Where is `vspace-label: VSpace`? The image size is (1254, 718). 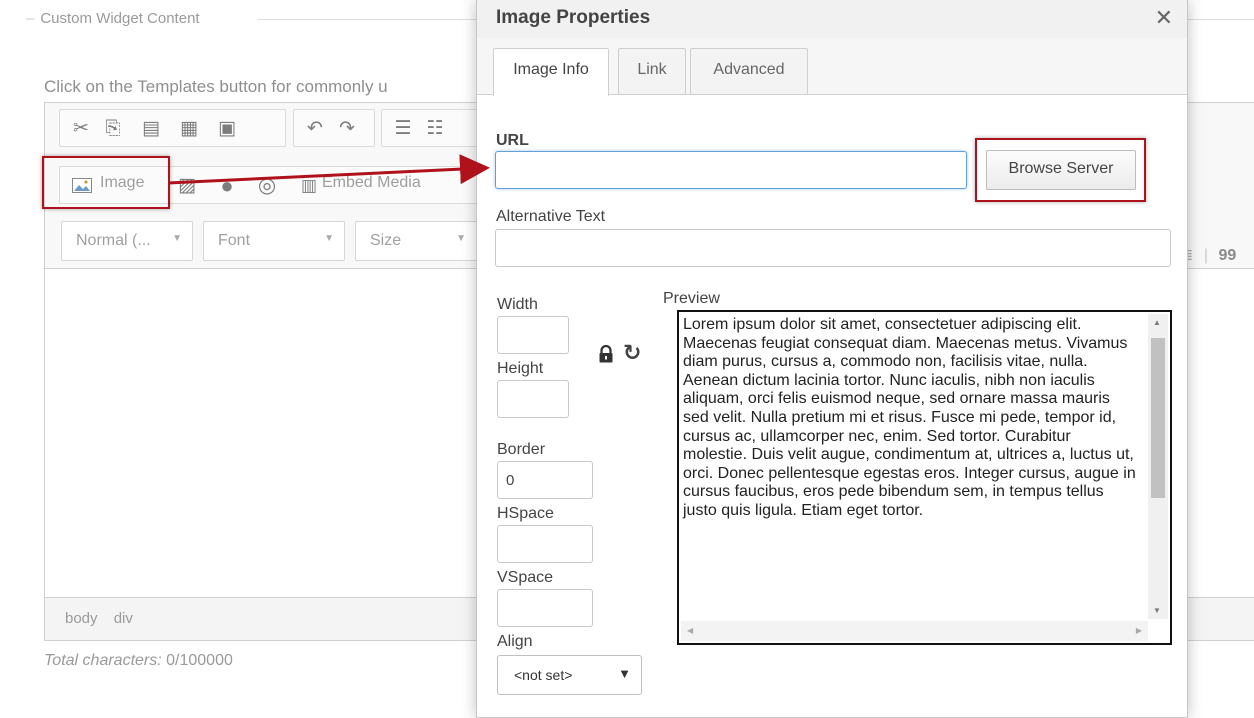 vspace-label: VSpace is located at coordinates (525, 577).